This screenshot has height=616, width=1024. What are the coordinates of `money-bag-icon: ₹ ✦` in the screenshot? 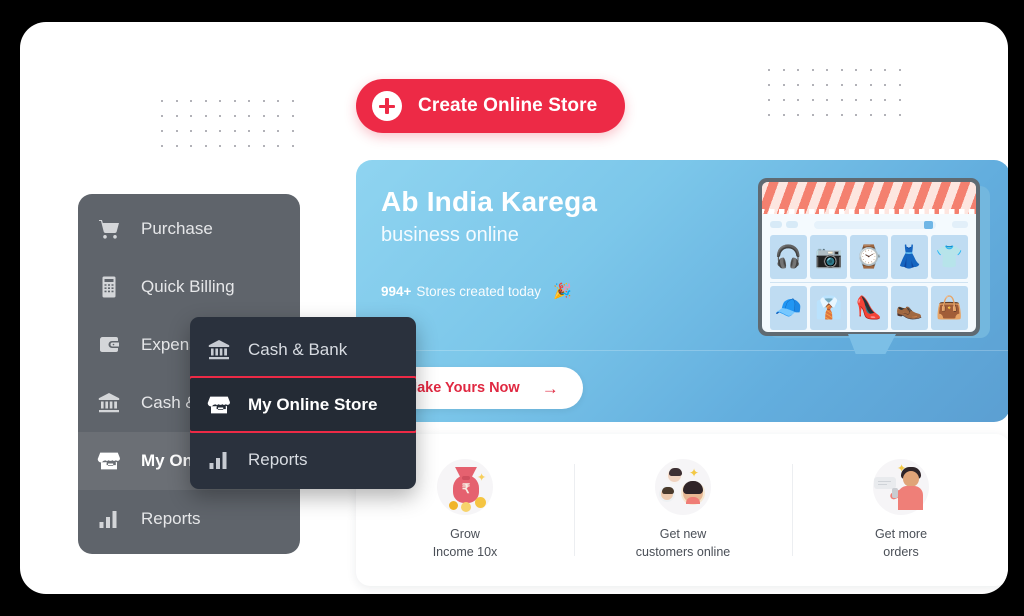 It's located at (465, 486).